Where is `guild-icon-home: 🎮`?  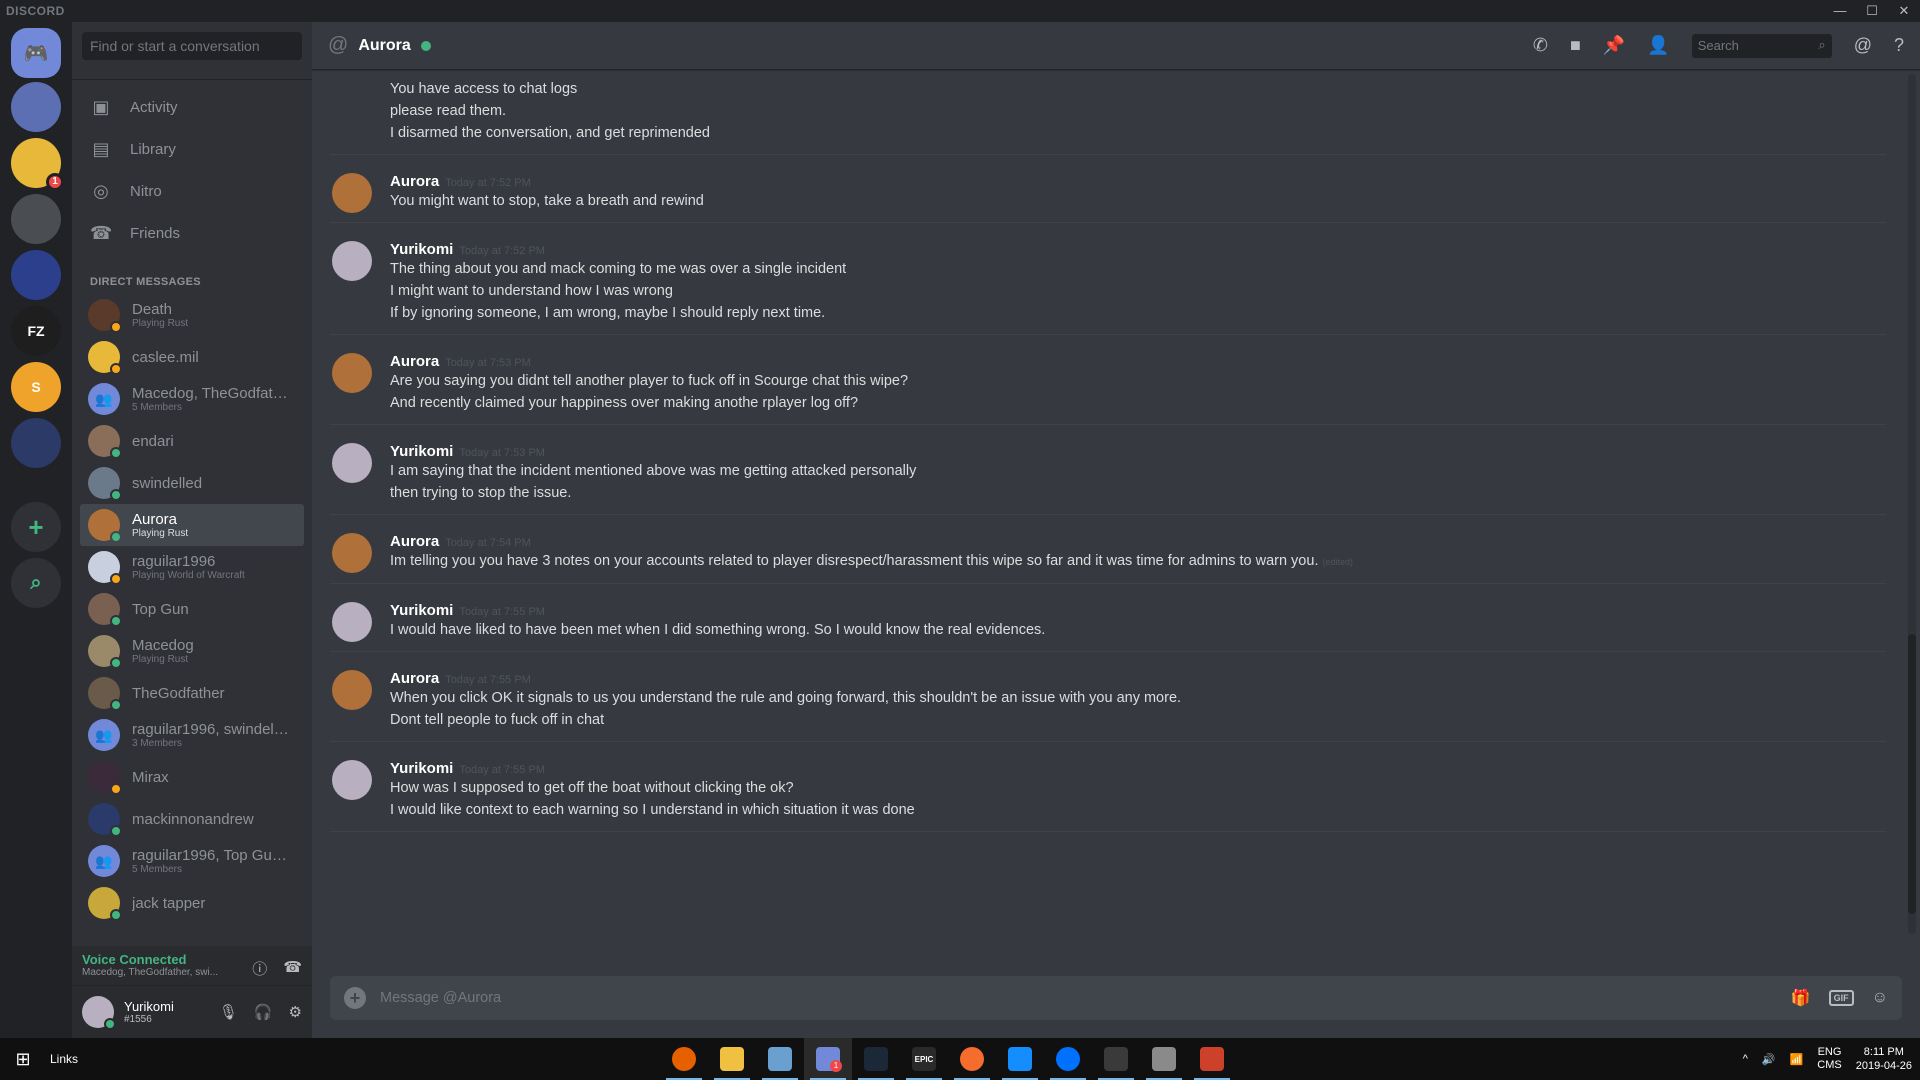 guild-icon-home: 🎮 is located at coordinates (36, 53).